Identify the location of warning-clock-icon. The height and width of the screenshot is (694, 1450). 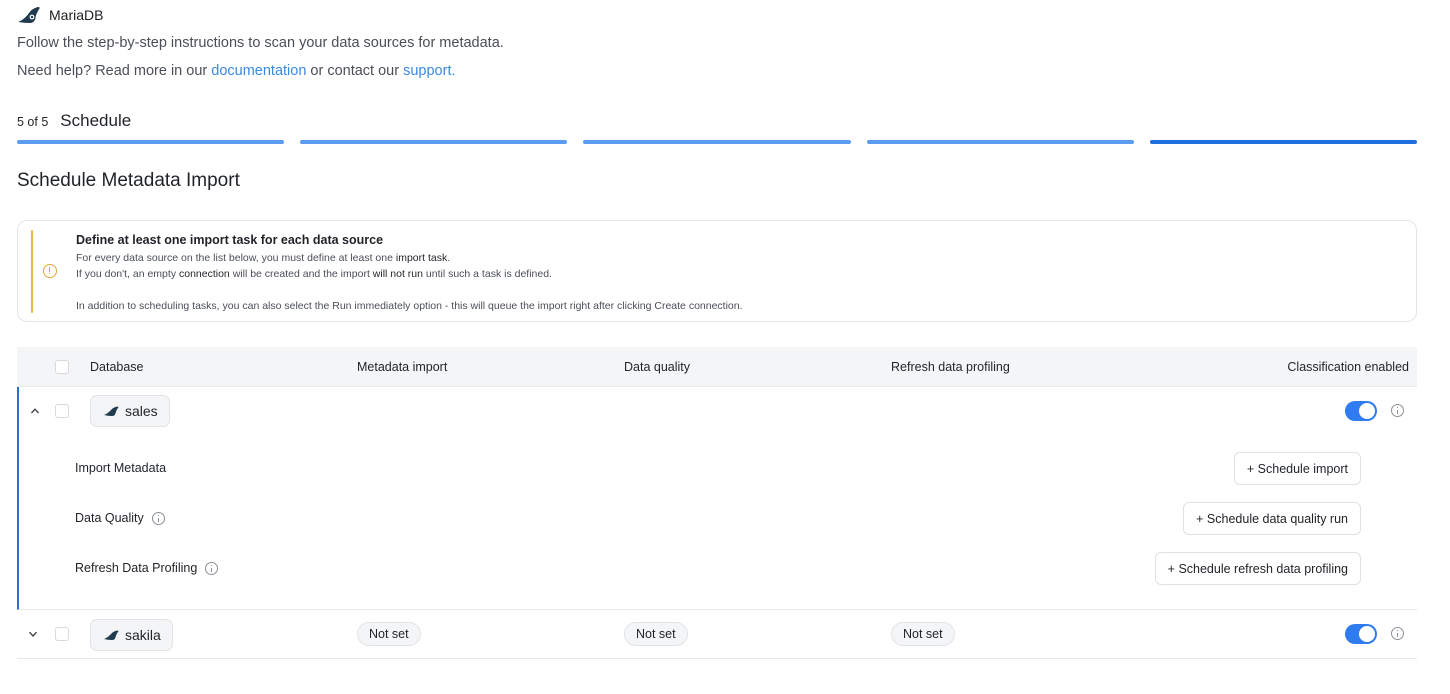
(50, 271).